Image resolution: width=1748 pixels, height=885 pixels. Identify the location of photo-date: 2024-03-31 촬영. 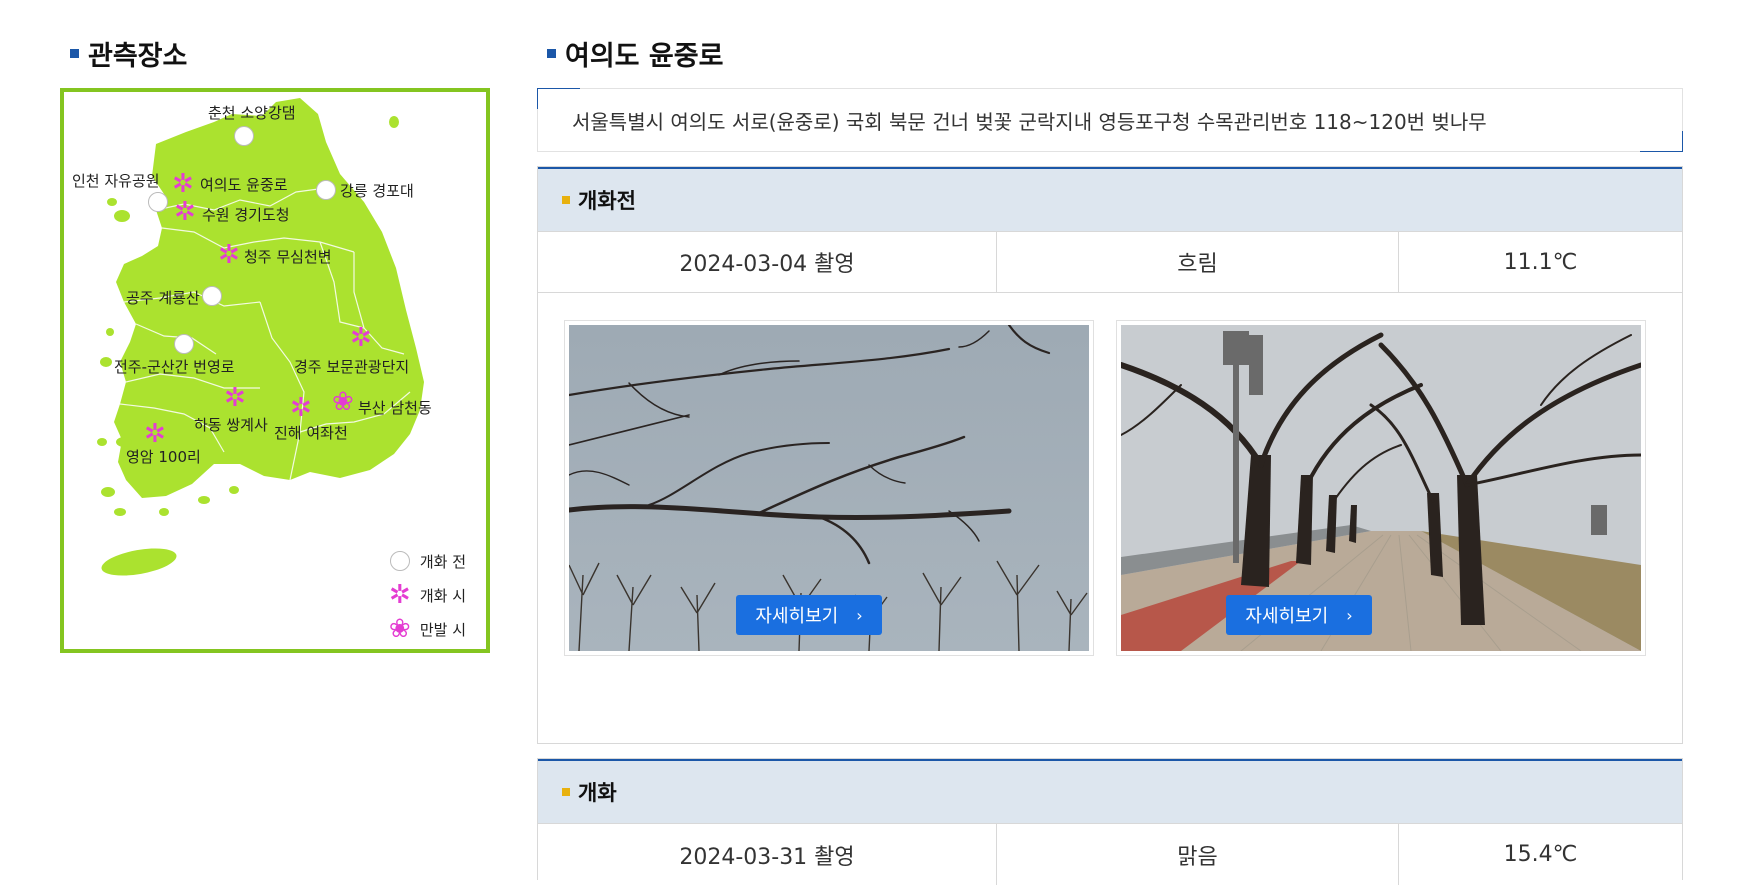
(767, 854).